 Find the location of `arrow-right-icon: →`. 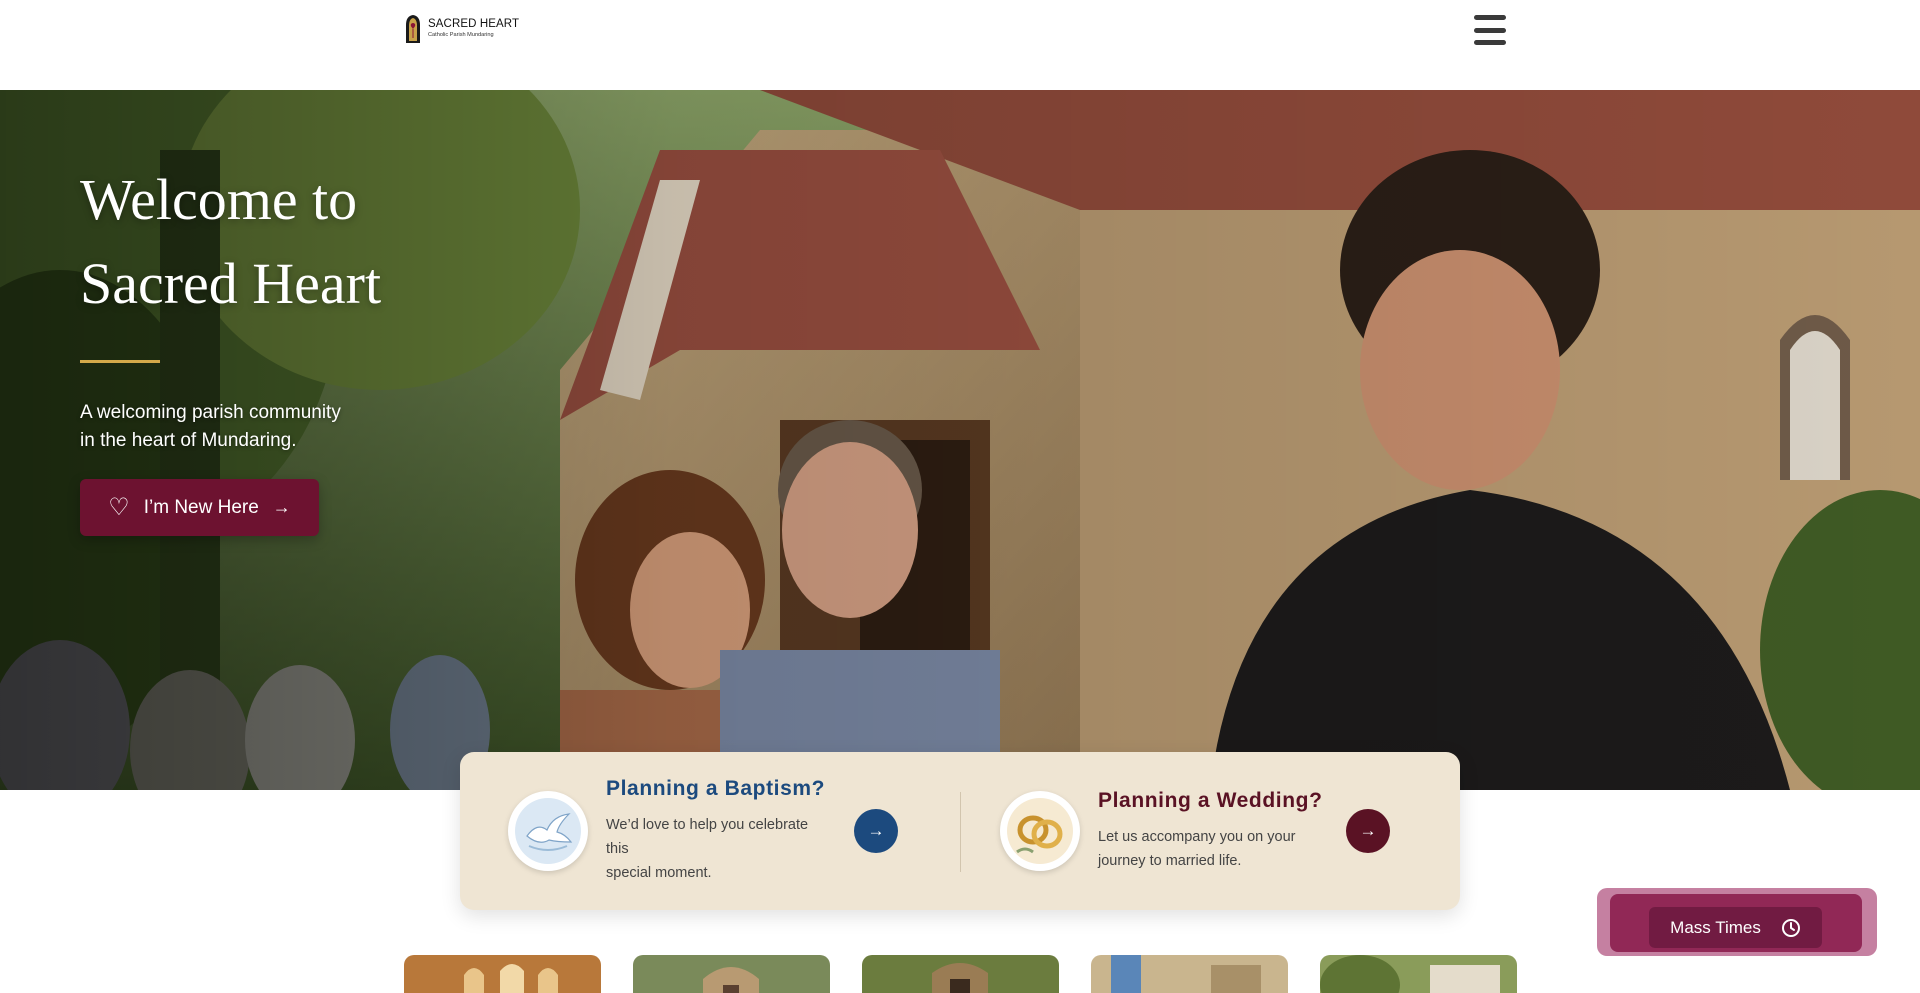

arrow-right-icon: → is located at coordinates (281, 507).